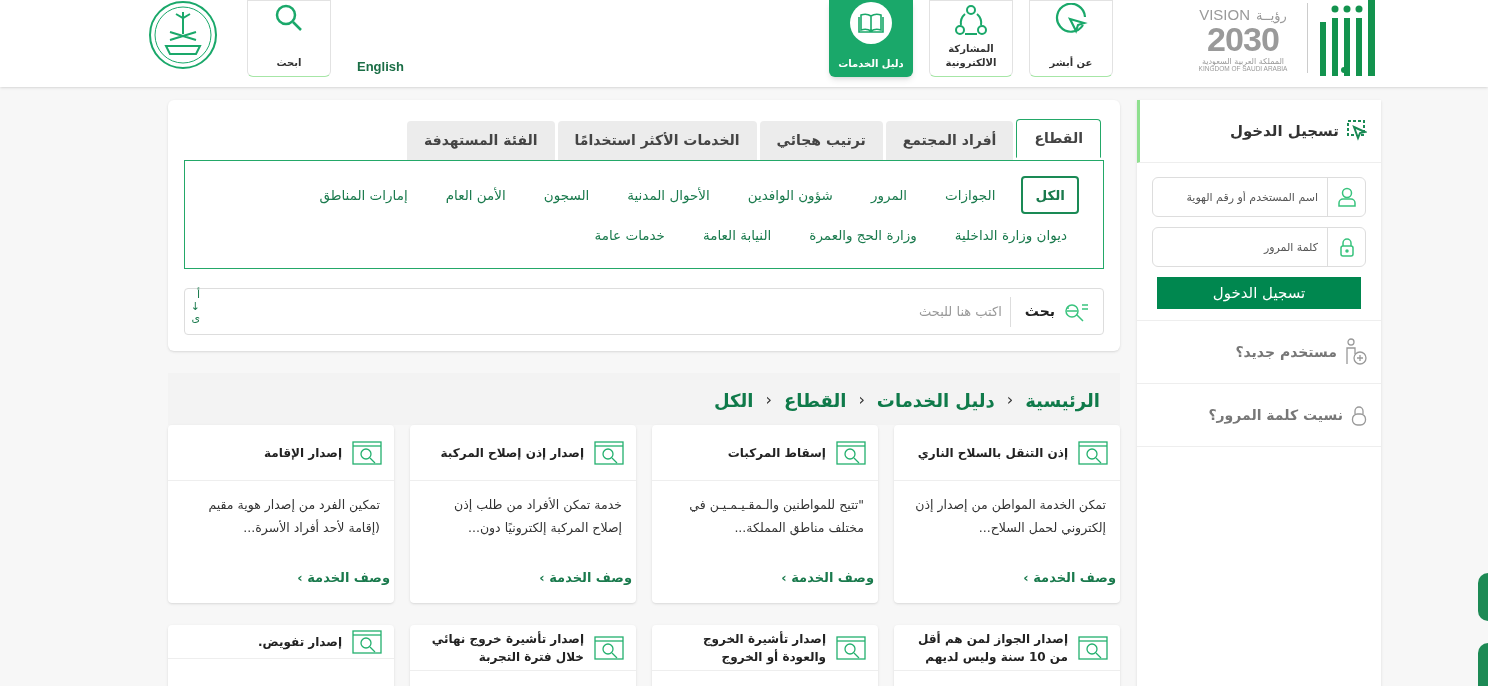  What do you see at coordinates (821, 140) in the screenshot?
I see `tab: ترتيب هجائي` at bounding box center [821, 140].